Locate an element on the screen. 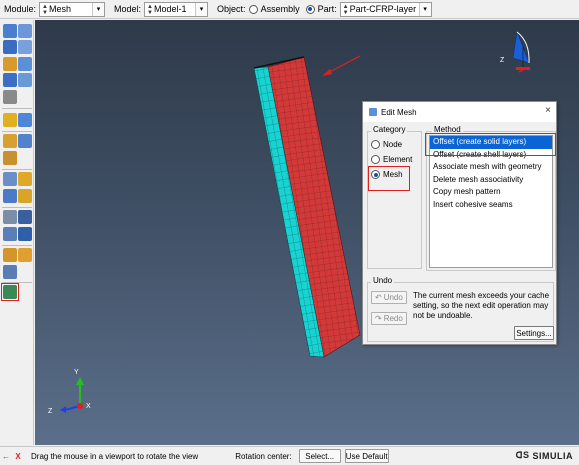 The height and width of the screenshot is (465, 579). part-select: ▲ ▼ Part-CFRP-layer ▾ is located at coordinates (385, 9).